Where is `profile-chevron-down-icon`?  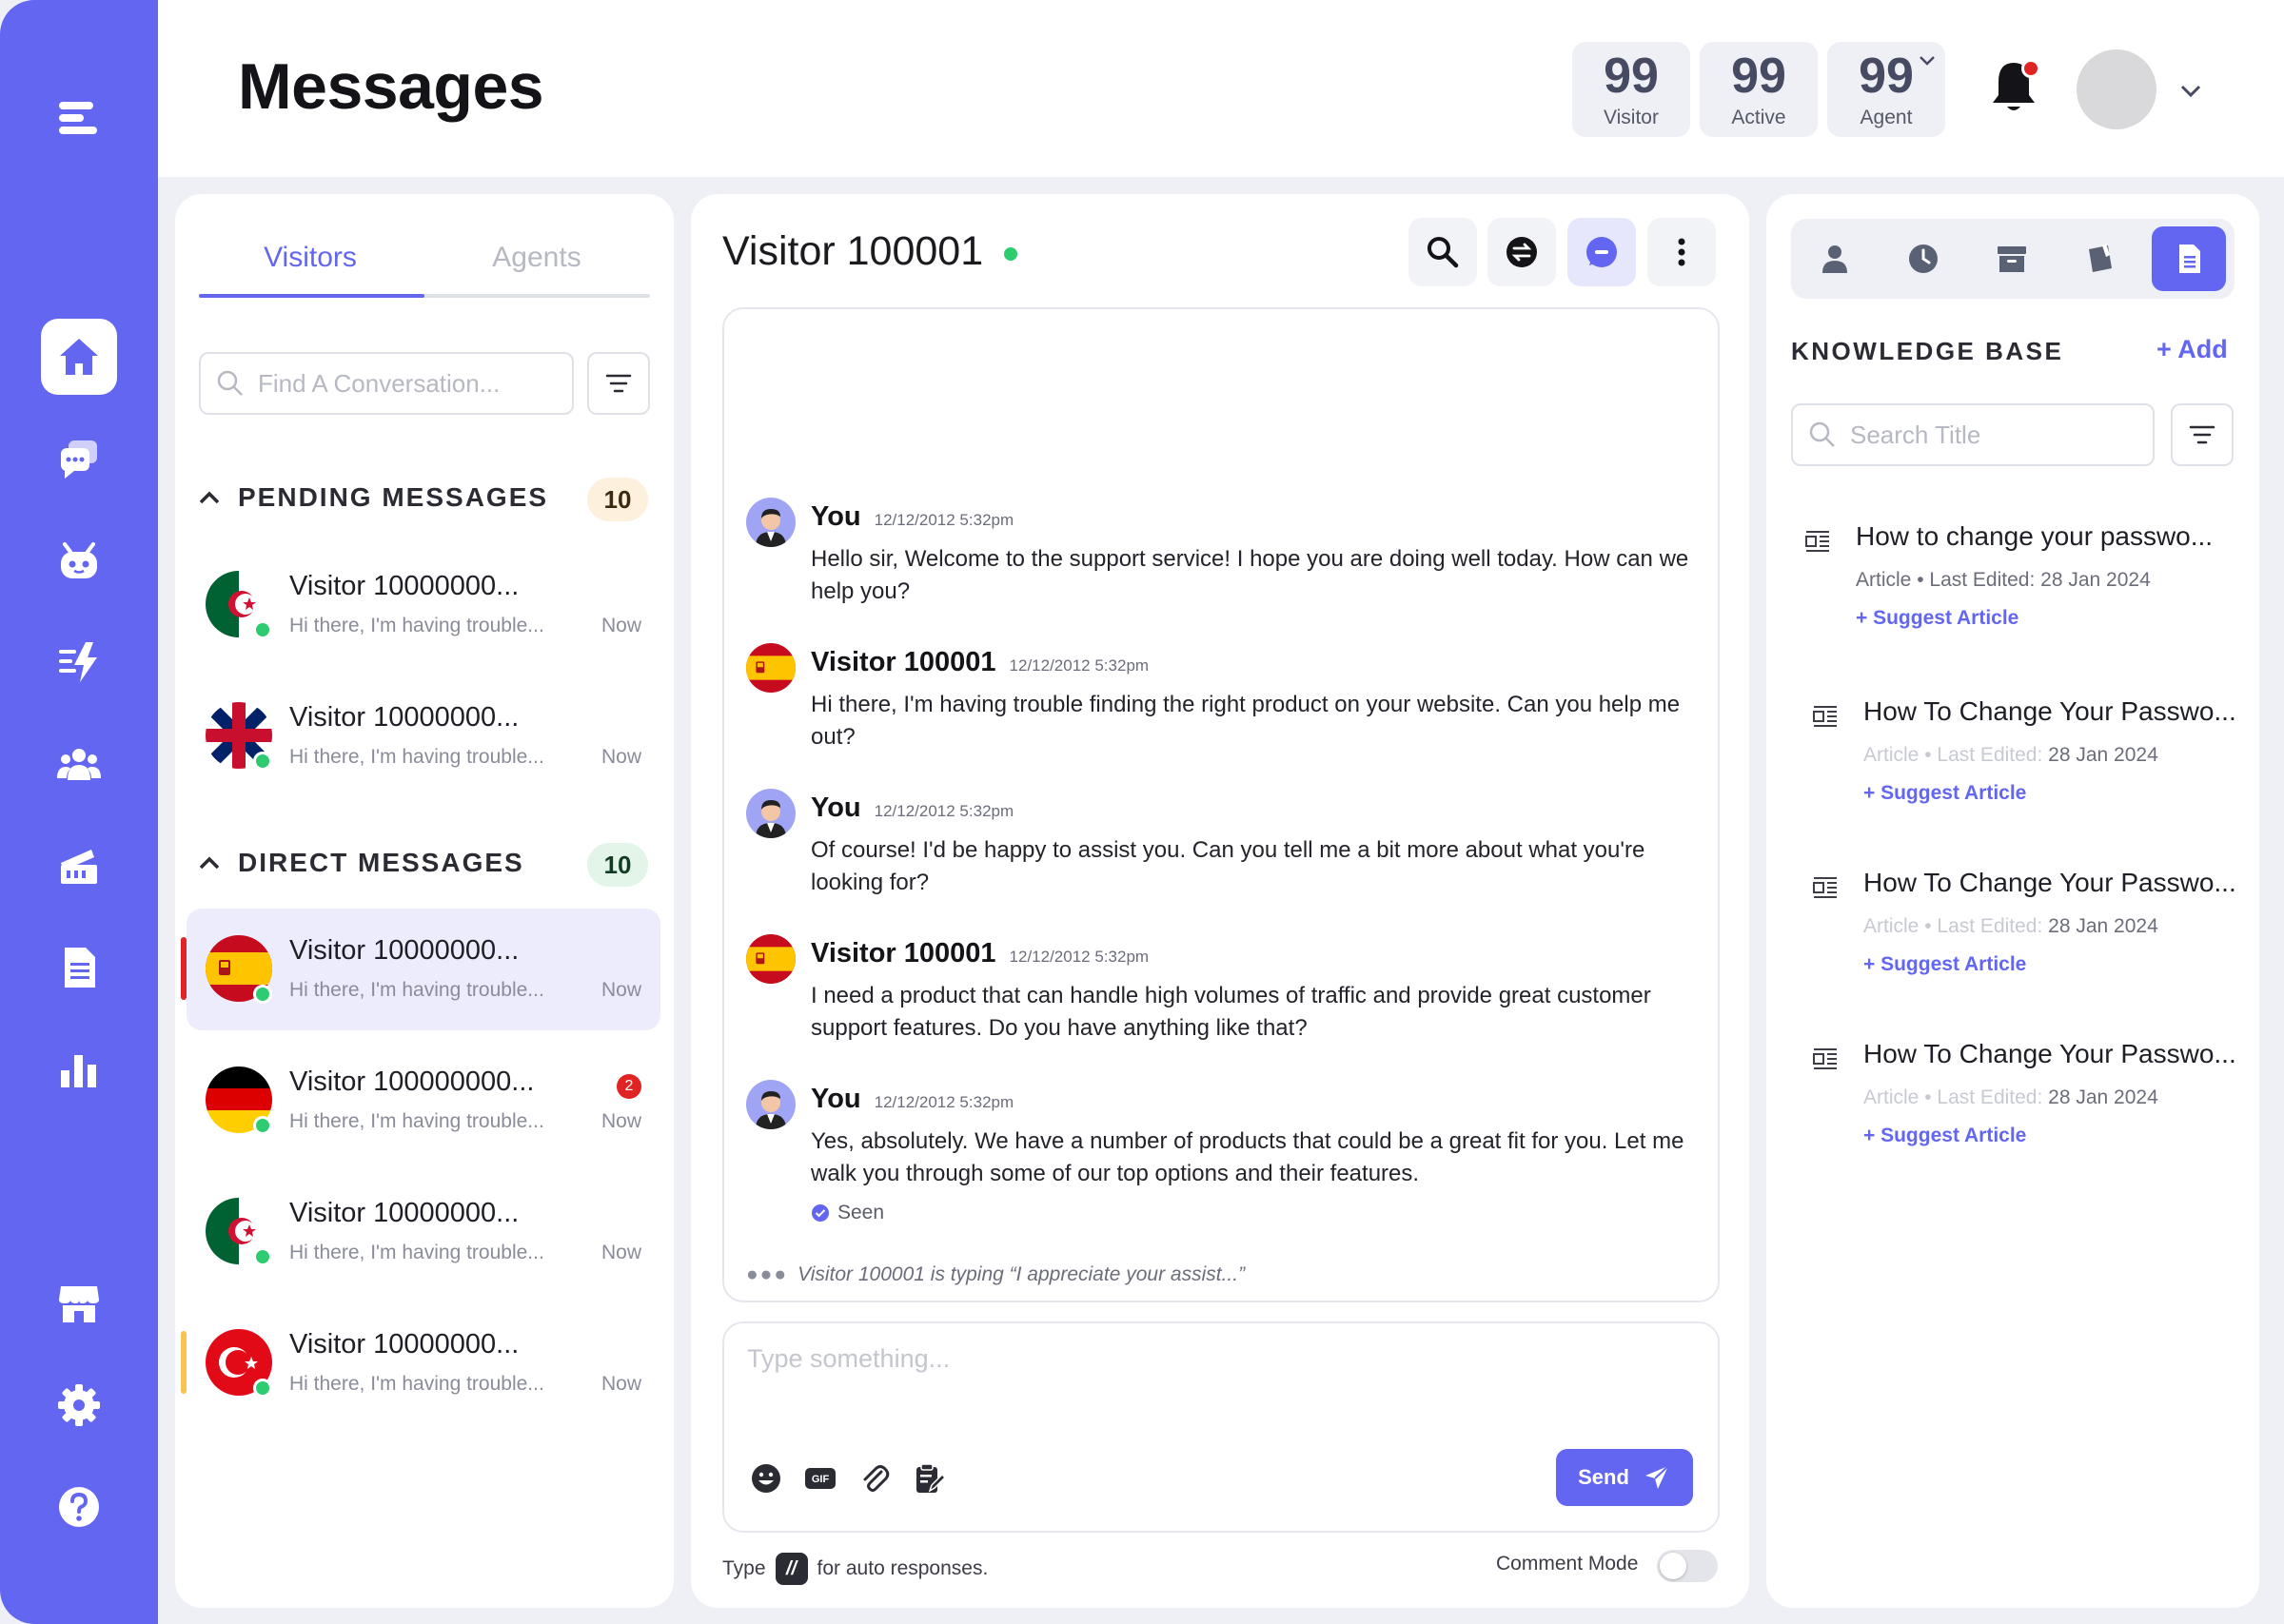 profile-chevron-down-icon is located at coordinates (2190, 91).